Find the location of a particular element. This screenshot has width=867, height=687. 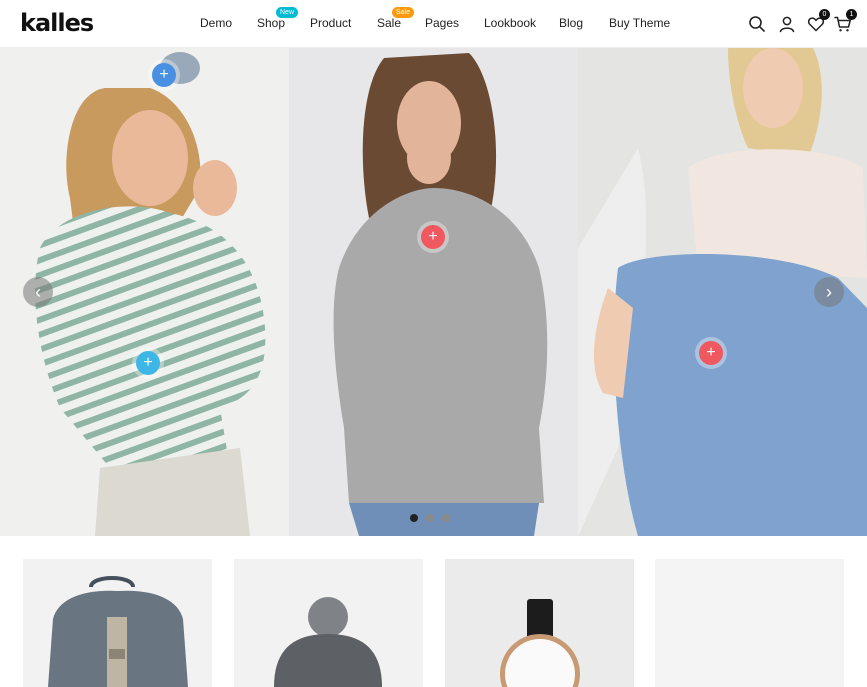

bag-image is located at coordinates (117, 623).